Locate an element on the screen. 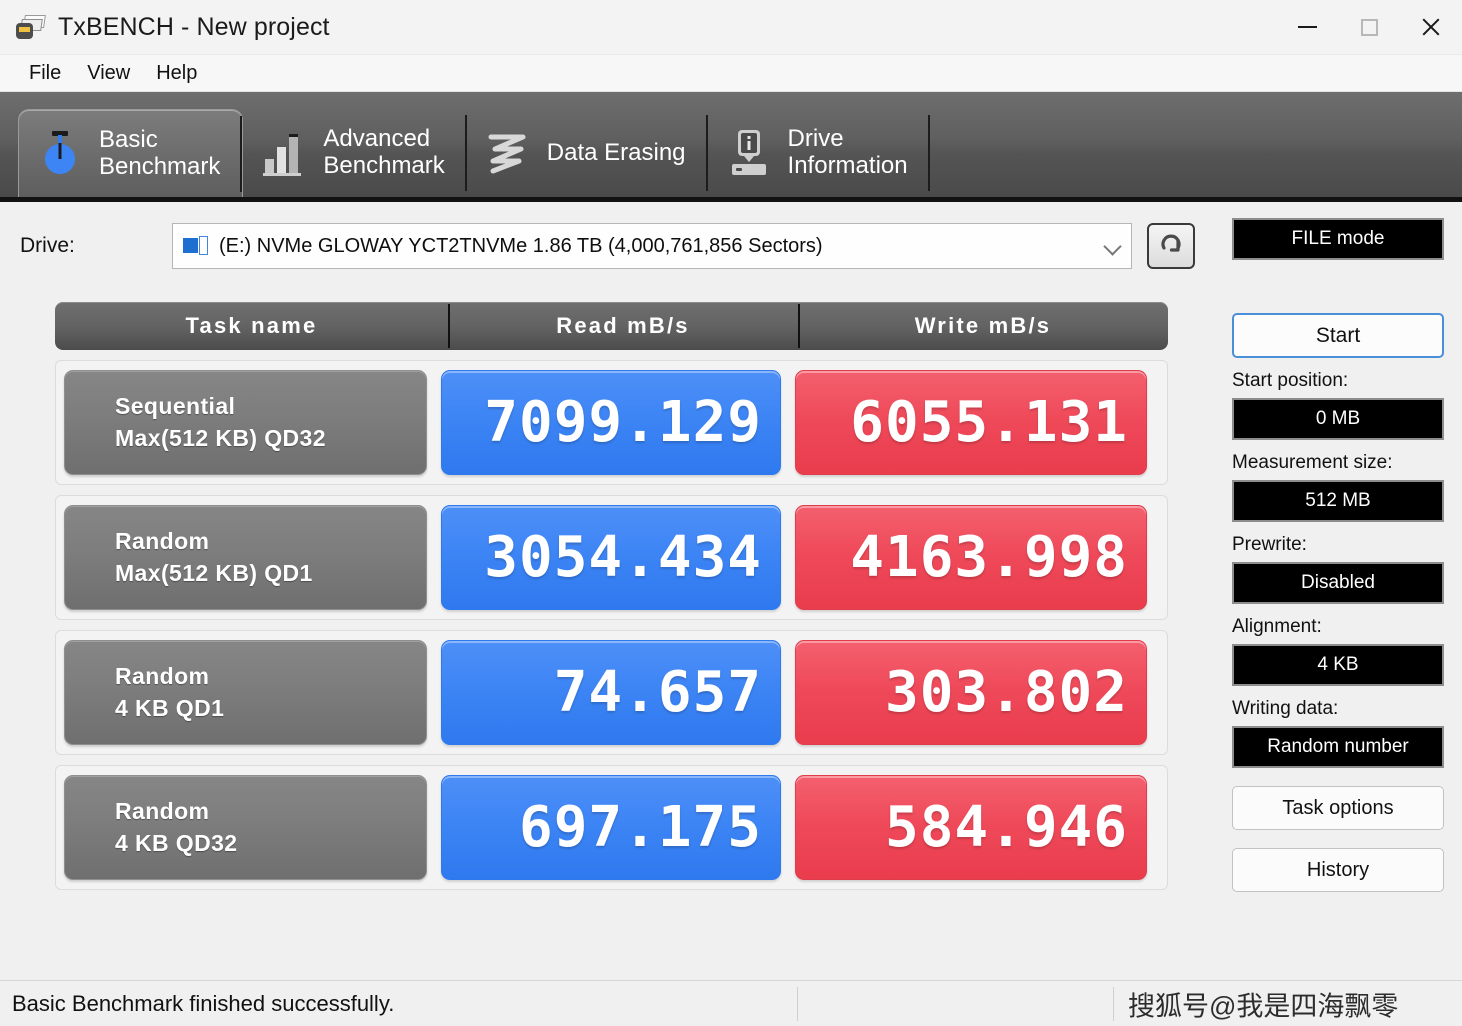 This screenshot has height=1026, width=1462. window-title: TxBENCH - New project is located at coordinates (194, 26).